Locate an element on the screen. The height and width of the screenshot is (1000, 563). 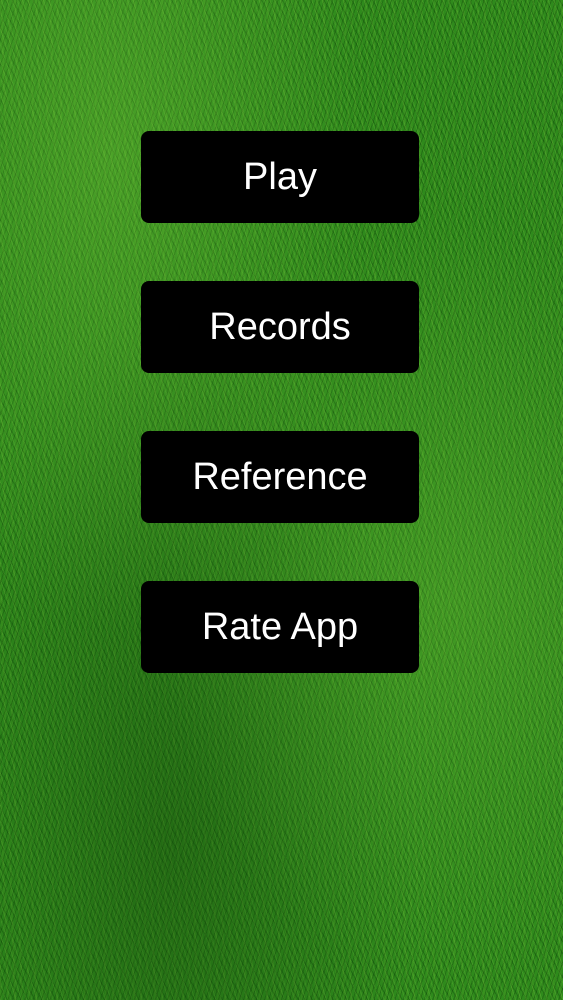
play-button: Play is located at coordinates (280, 177).